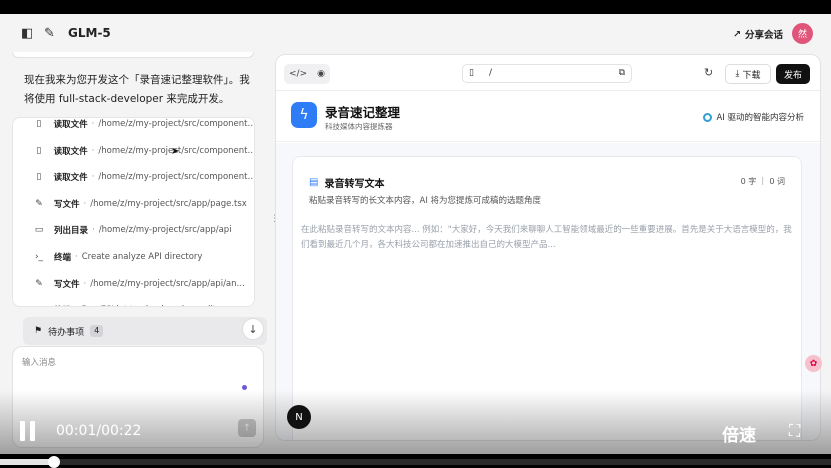 This screenshot has height=468, width=831. Describe the element at coordinates (175, 151) in the screenshot. I see `mouse-cursor-icon: ➤` at that location.